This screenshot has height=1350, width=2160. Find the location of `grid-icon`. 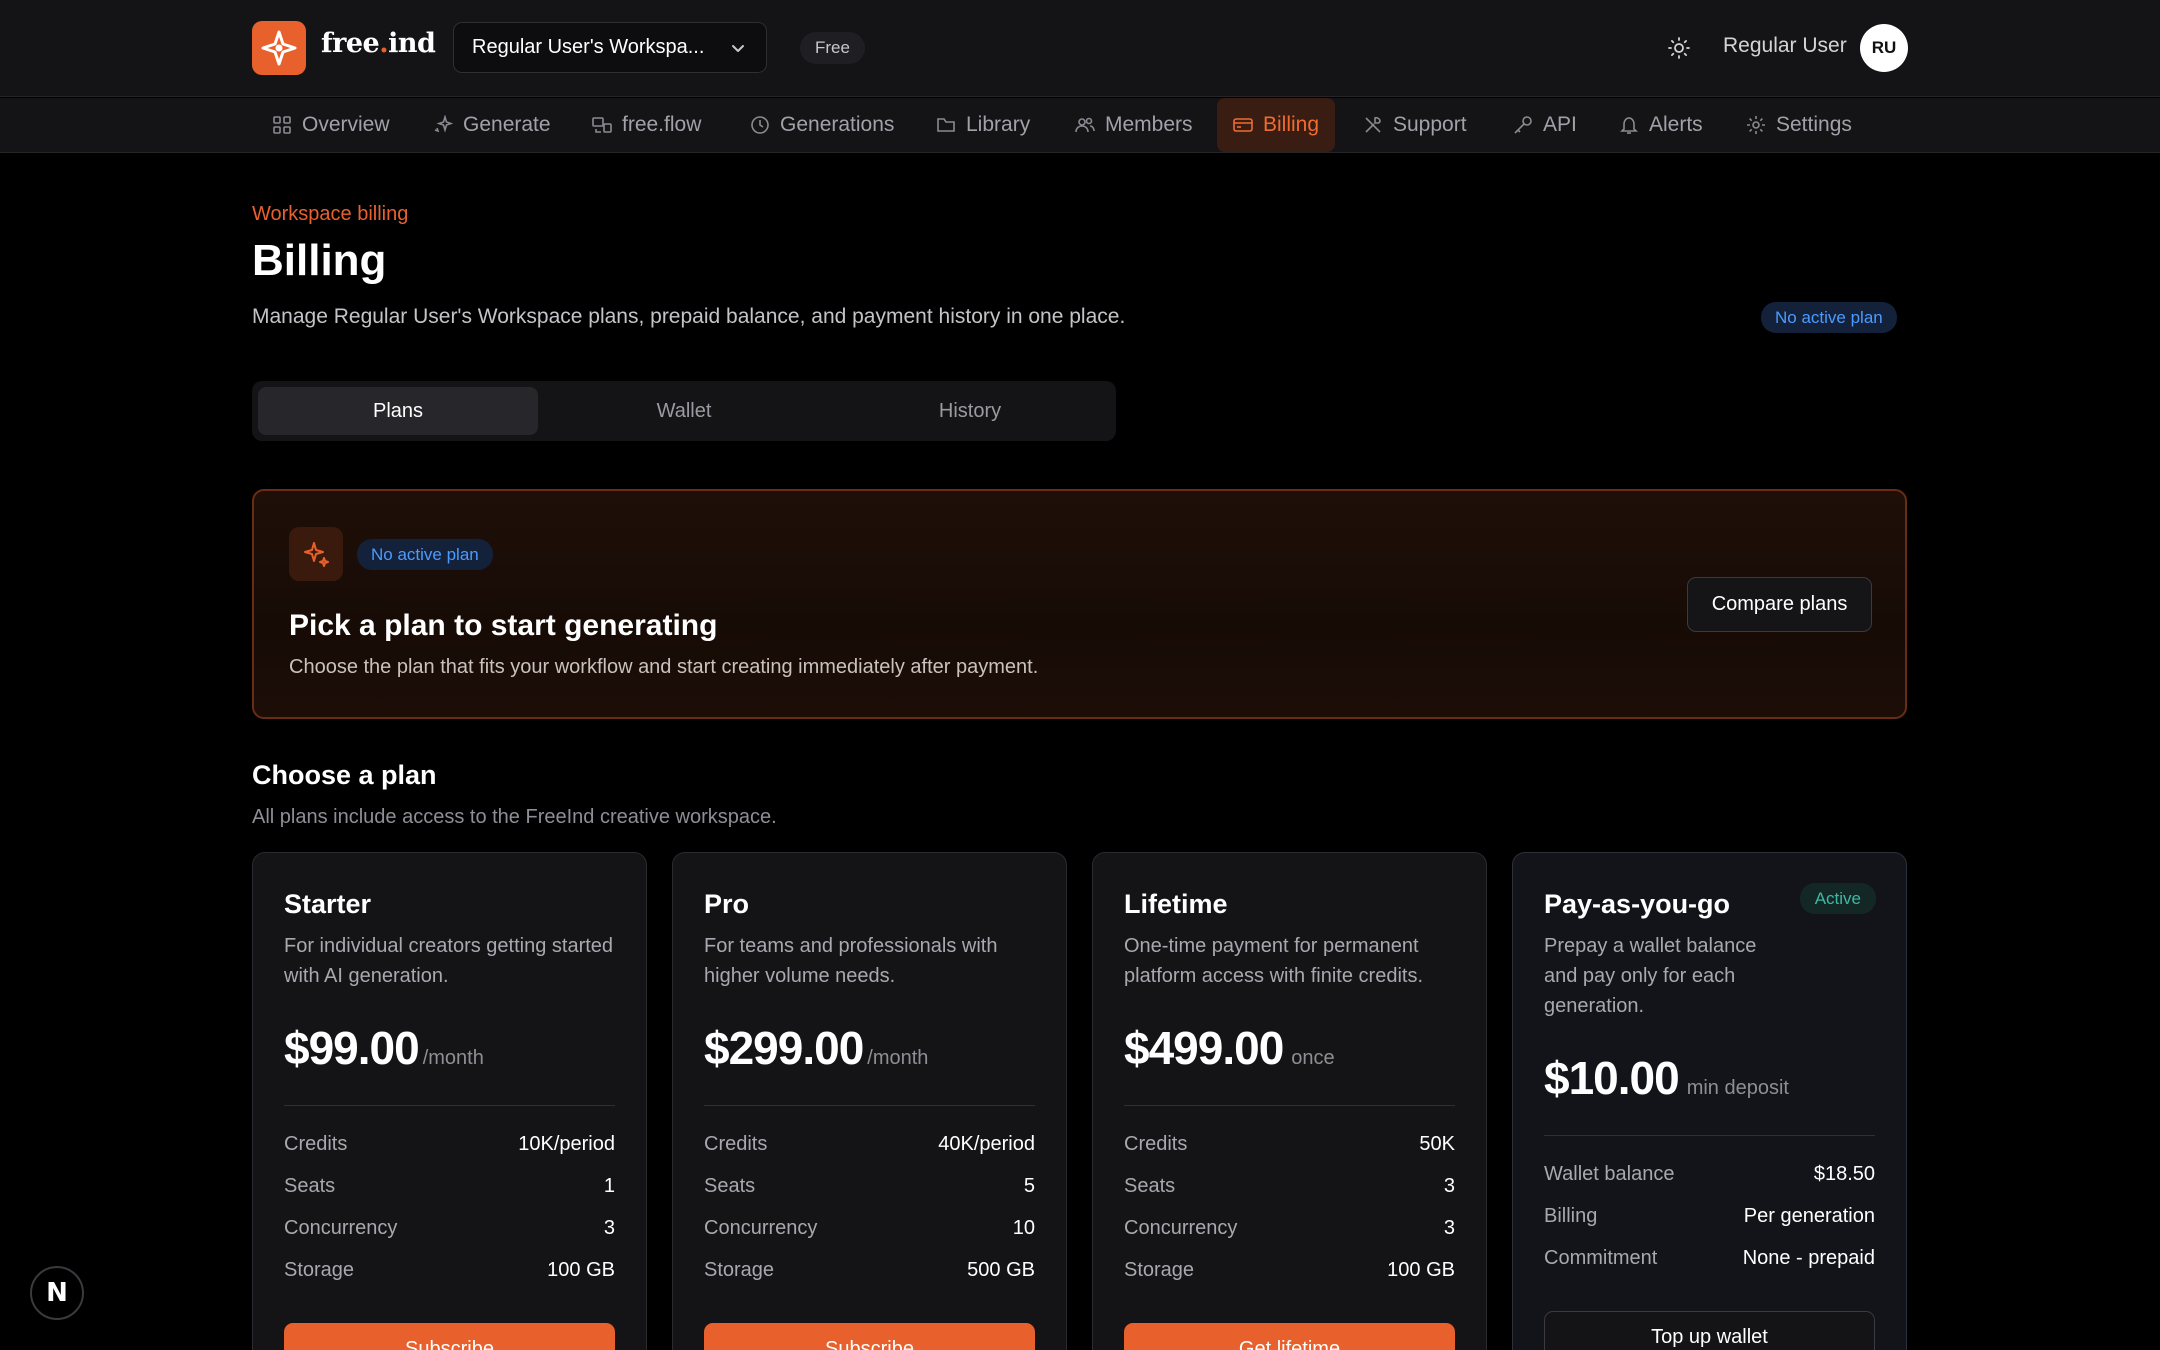

grid-icon is located at coordinates (282, 125).